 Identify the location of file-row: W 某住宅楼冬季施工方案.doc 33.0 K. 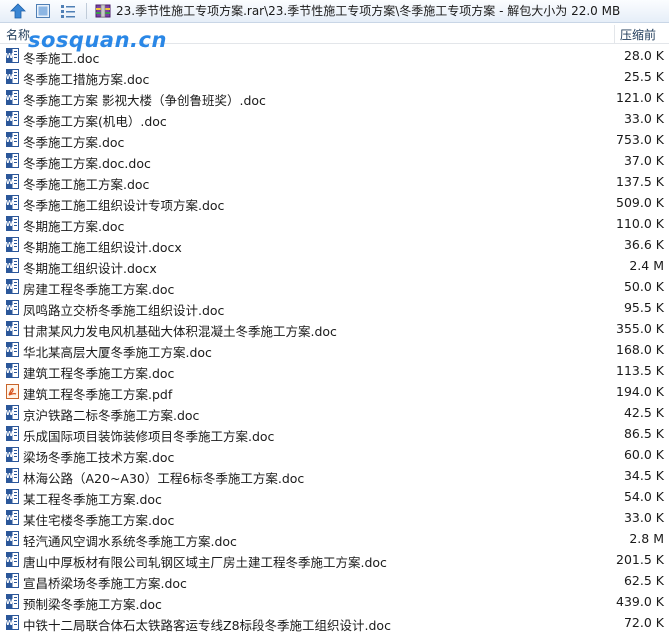
(334, 517).